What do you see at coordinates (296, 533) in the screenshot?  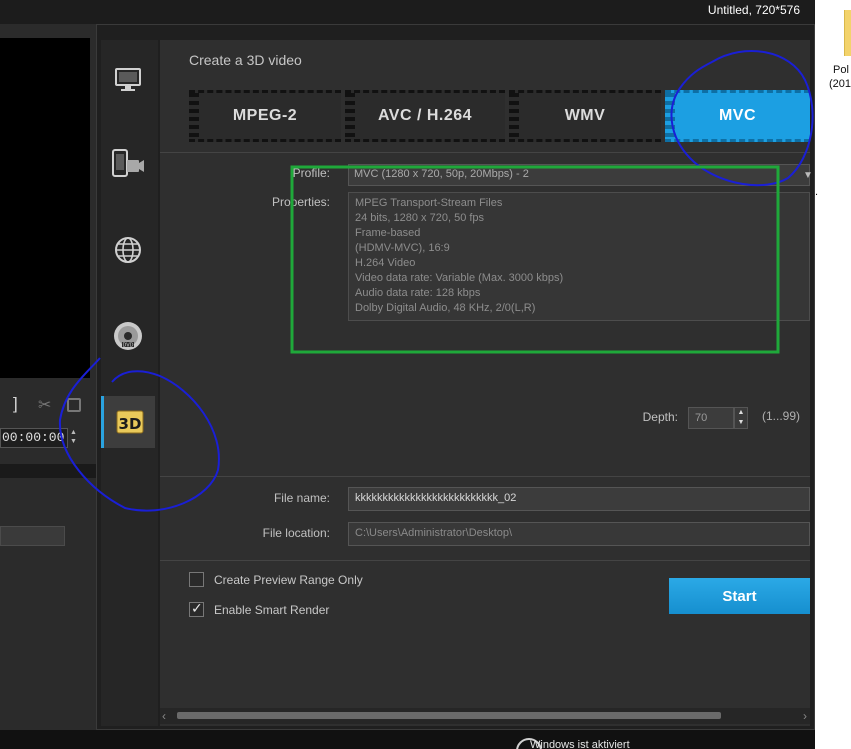 I see `file-location-label: File location:` at bounding box center [296, 533].